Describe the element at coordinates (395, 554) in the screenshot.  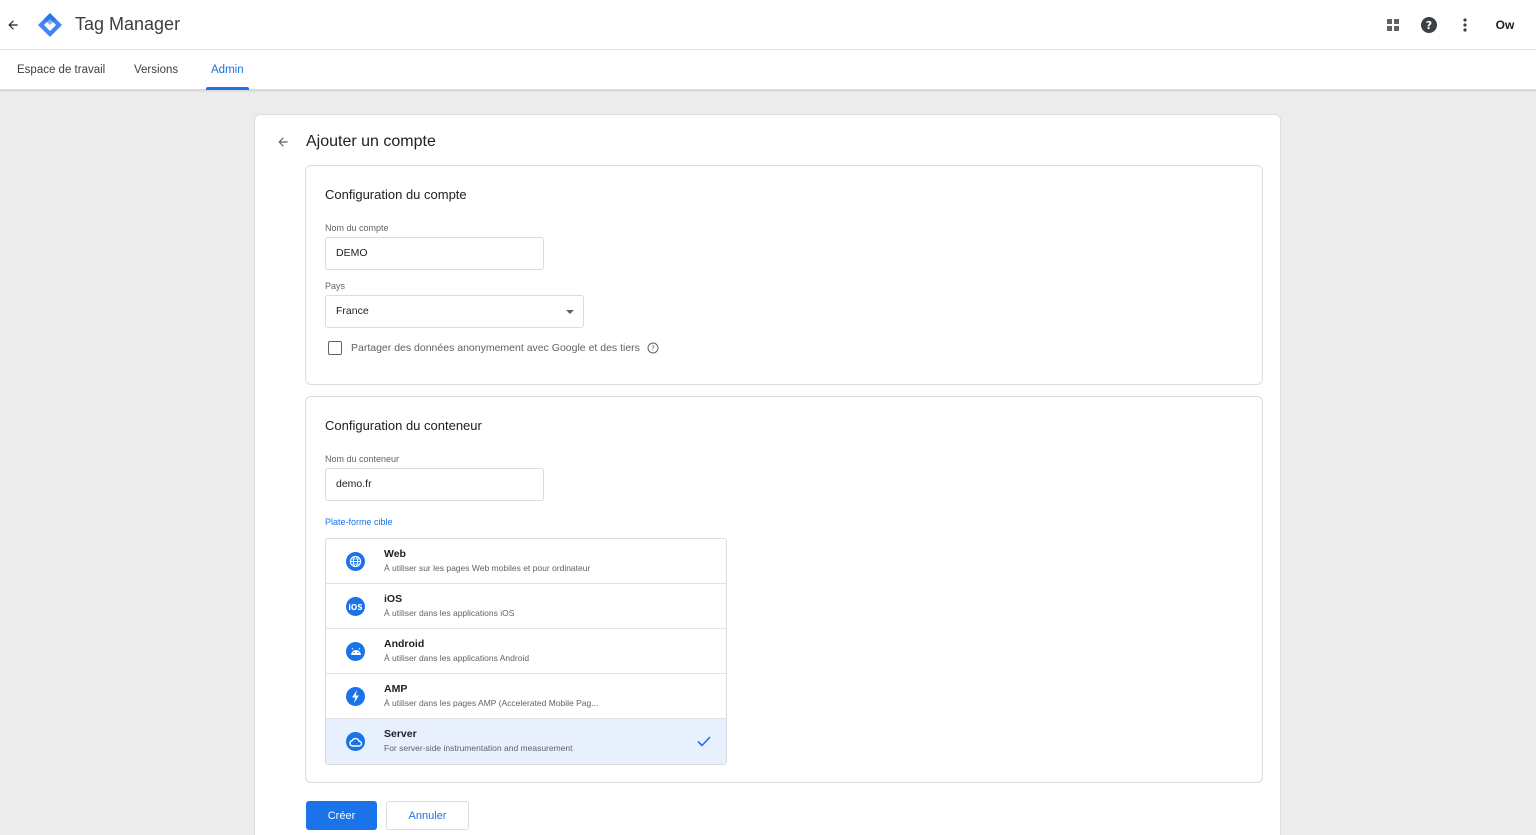
I see `platform-name: Web` at that location.